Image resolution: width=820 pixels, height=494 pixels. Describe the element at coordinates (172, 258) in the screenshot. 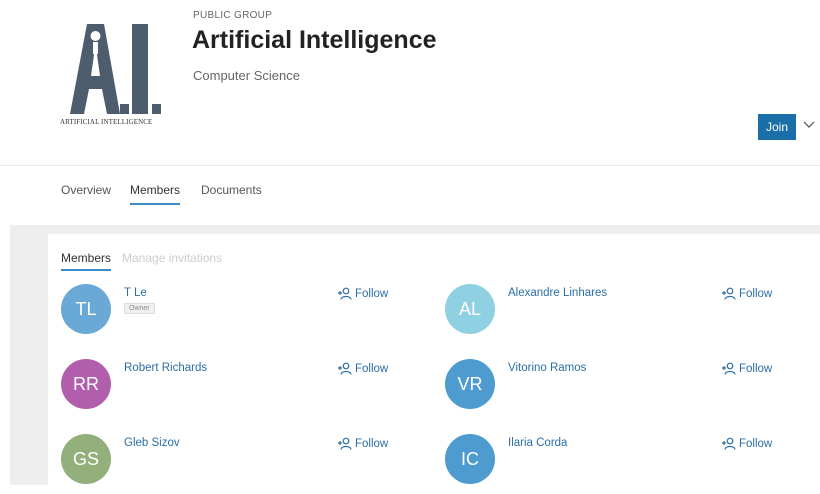

I see `subtab-manage-invitations: Manage invitations` at that location.